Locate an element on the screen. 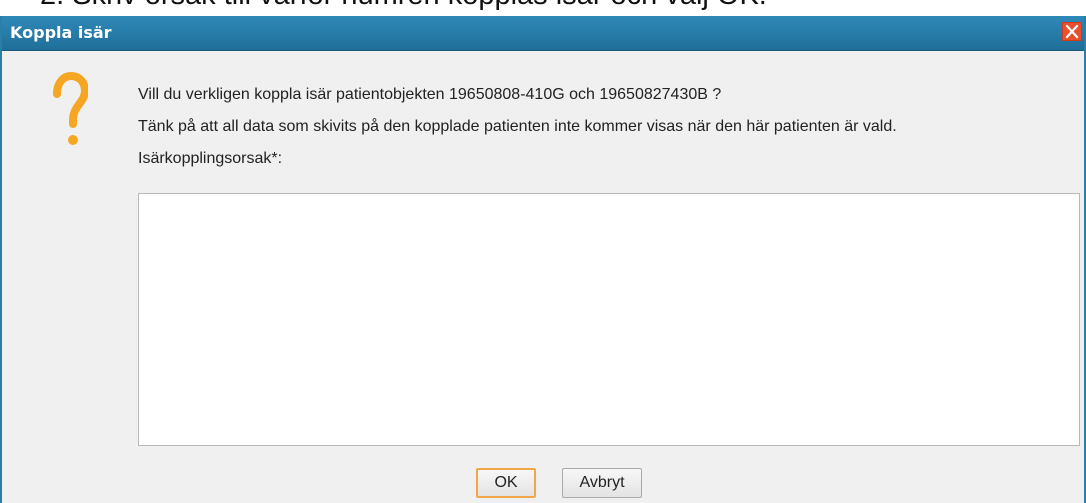  reason-label: Isärkopplingsorsak*: is located at coordinates (210, 158).